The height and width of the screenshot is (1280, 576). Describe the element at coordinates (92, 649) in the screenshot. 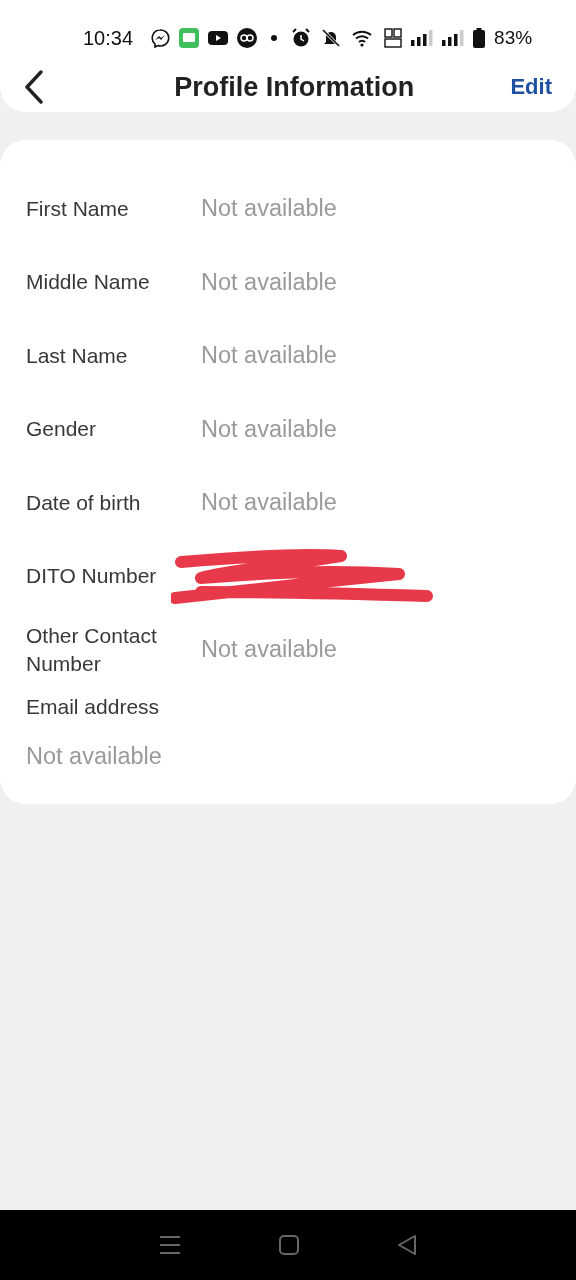

I see `field-label: Other Contact Number` at that location.